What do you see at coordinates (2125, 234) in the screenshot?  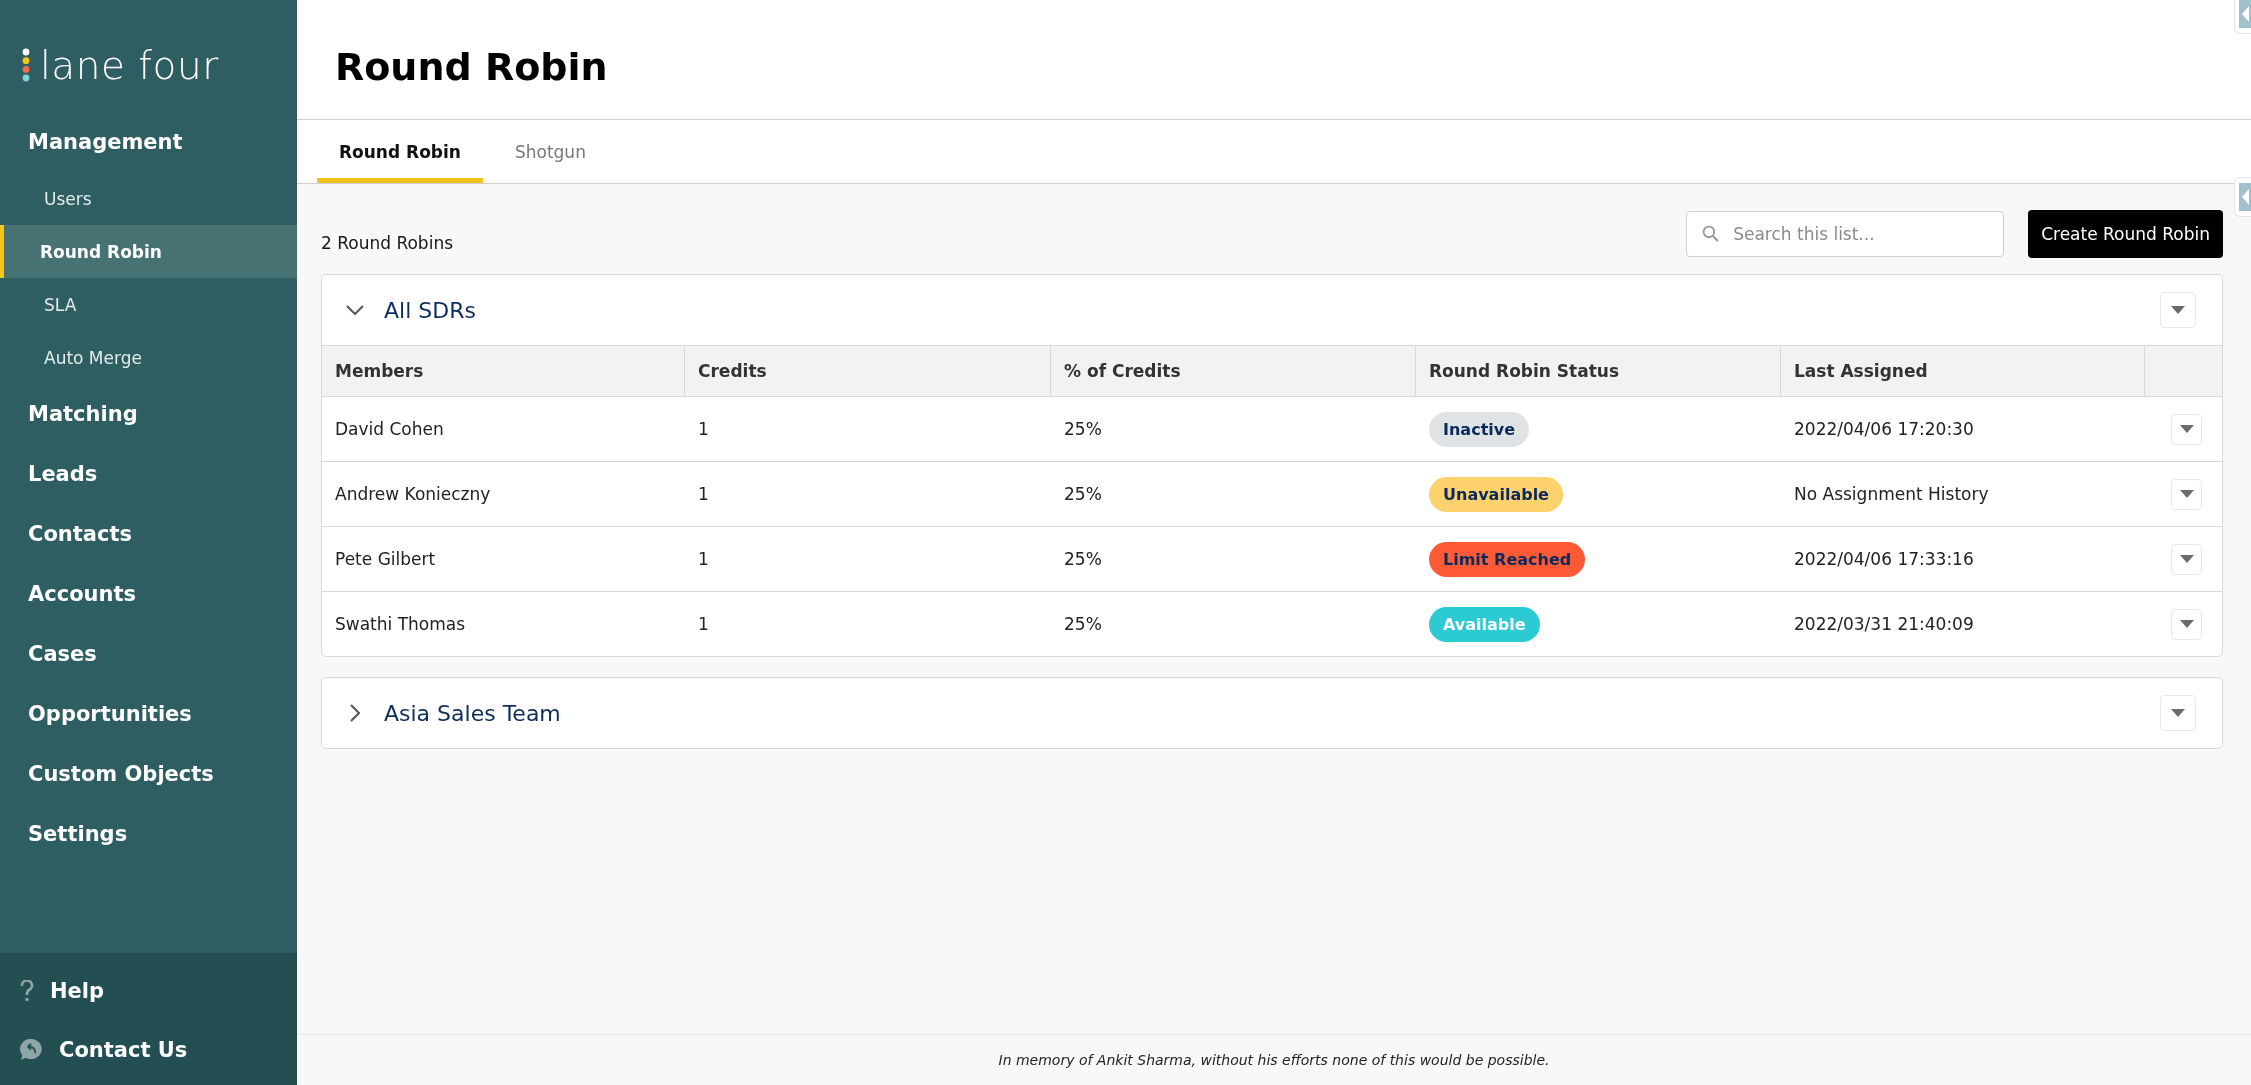 I see `create-round-robin-button: Create Round Robin` at bounding box center [2125, 234].